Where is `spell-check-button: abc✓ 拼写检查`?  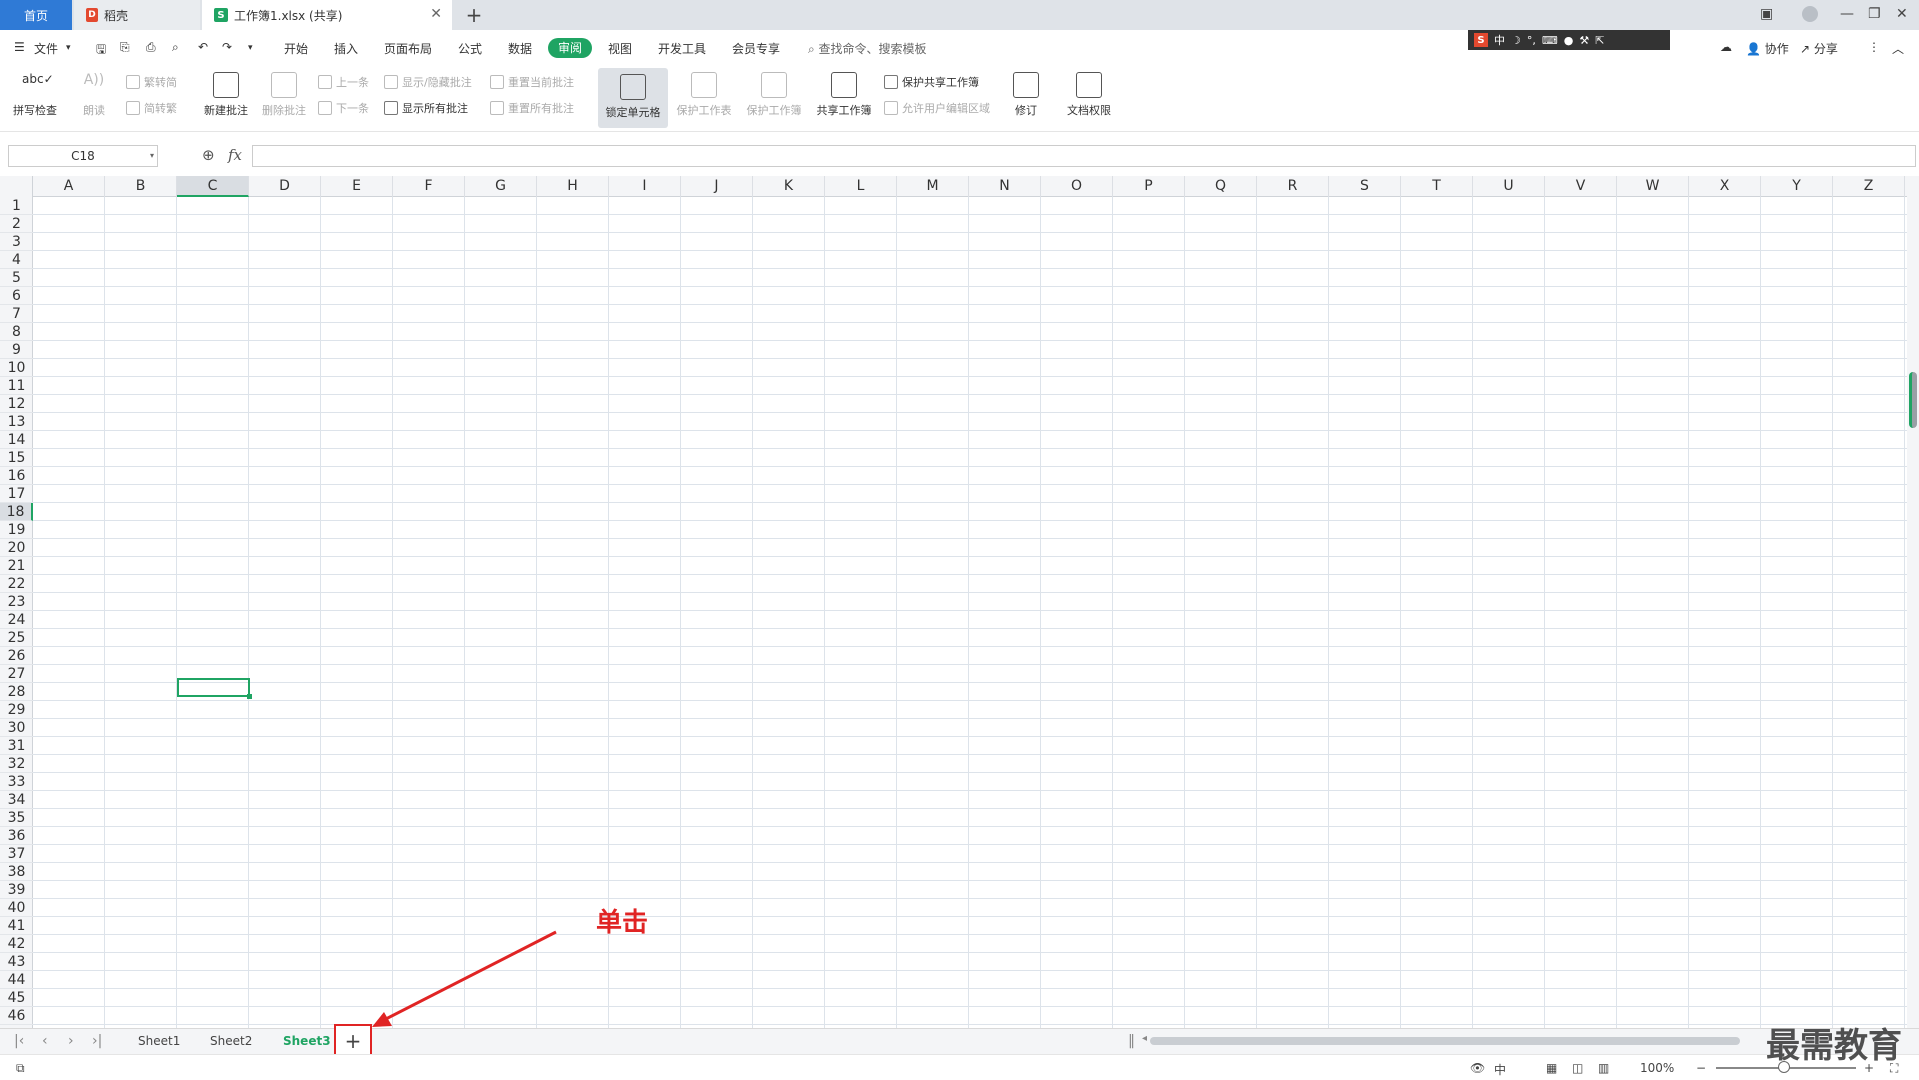 spell-check-button: abc✓ 拼写检查 is located at coordinates (35, 93).